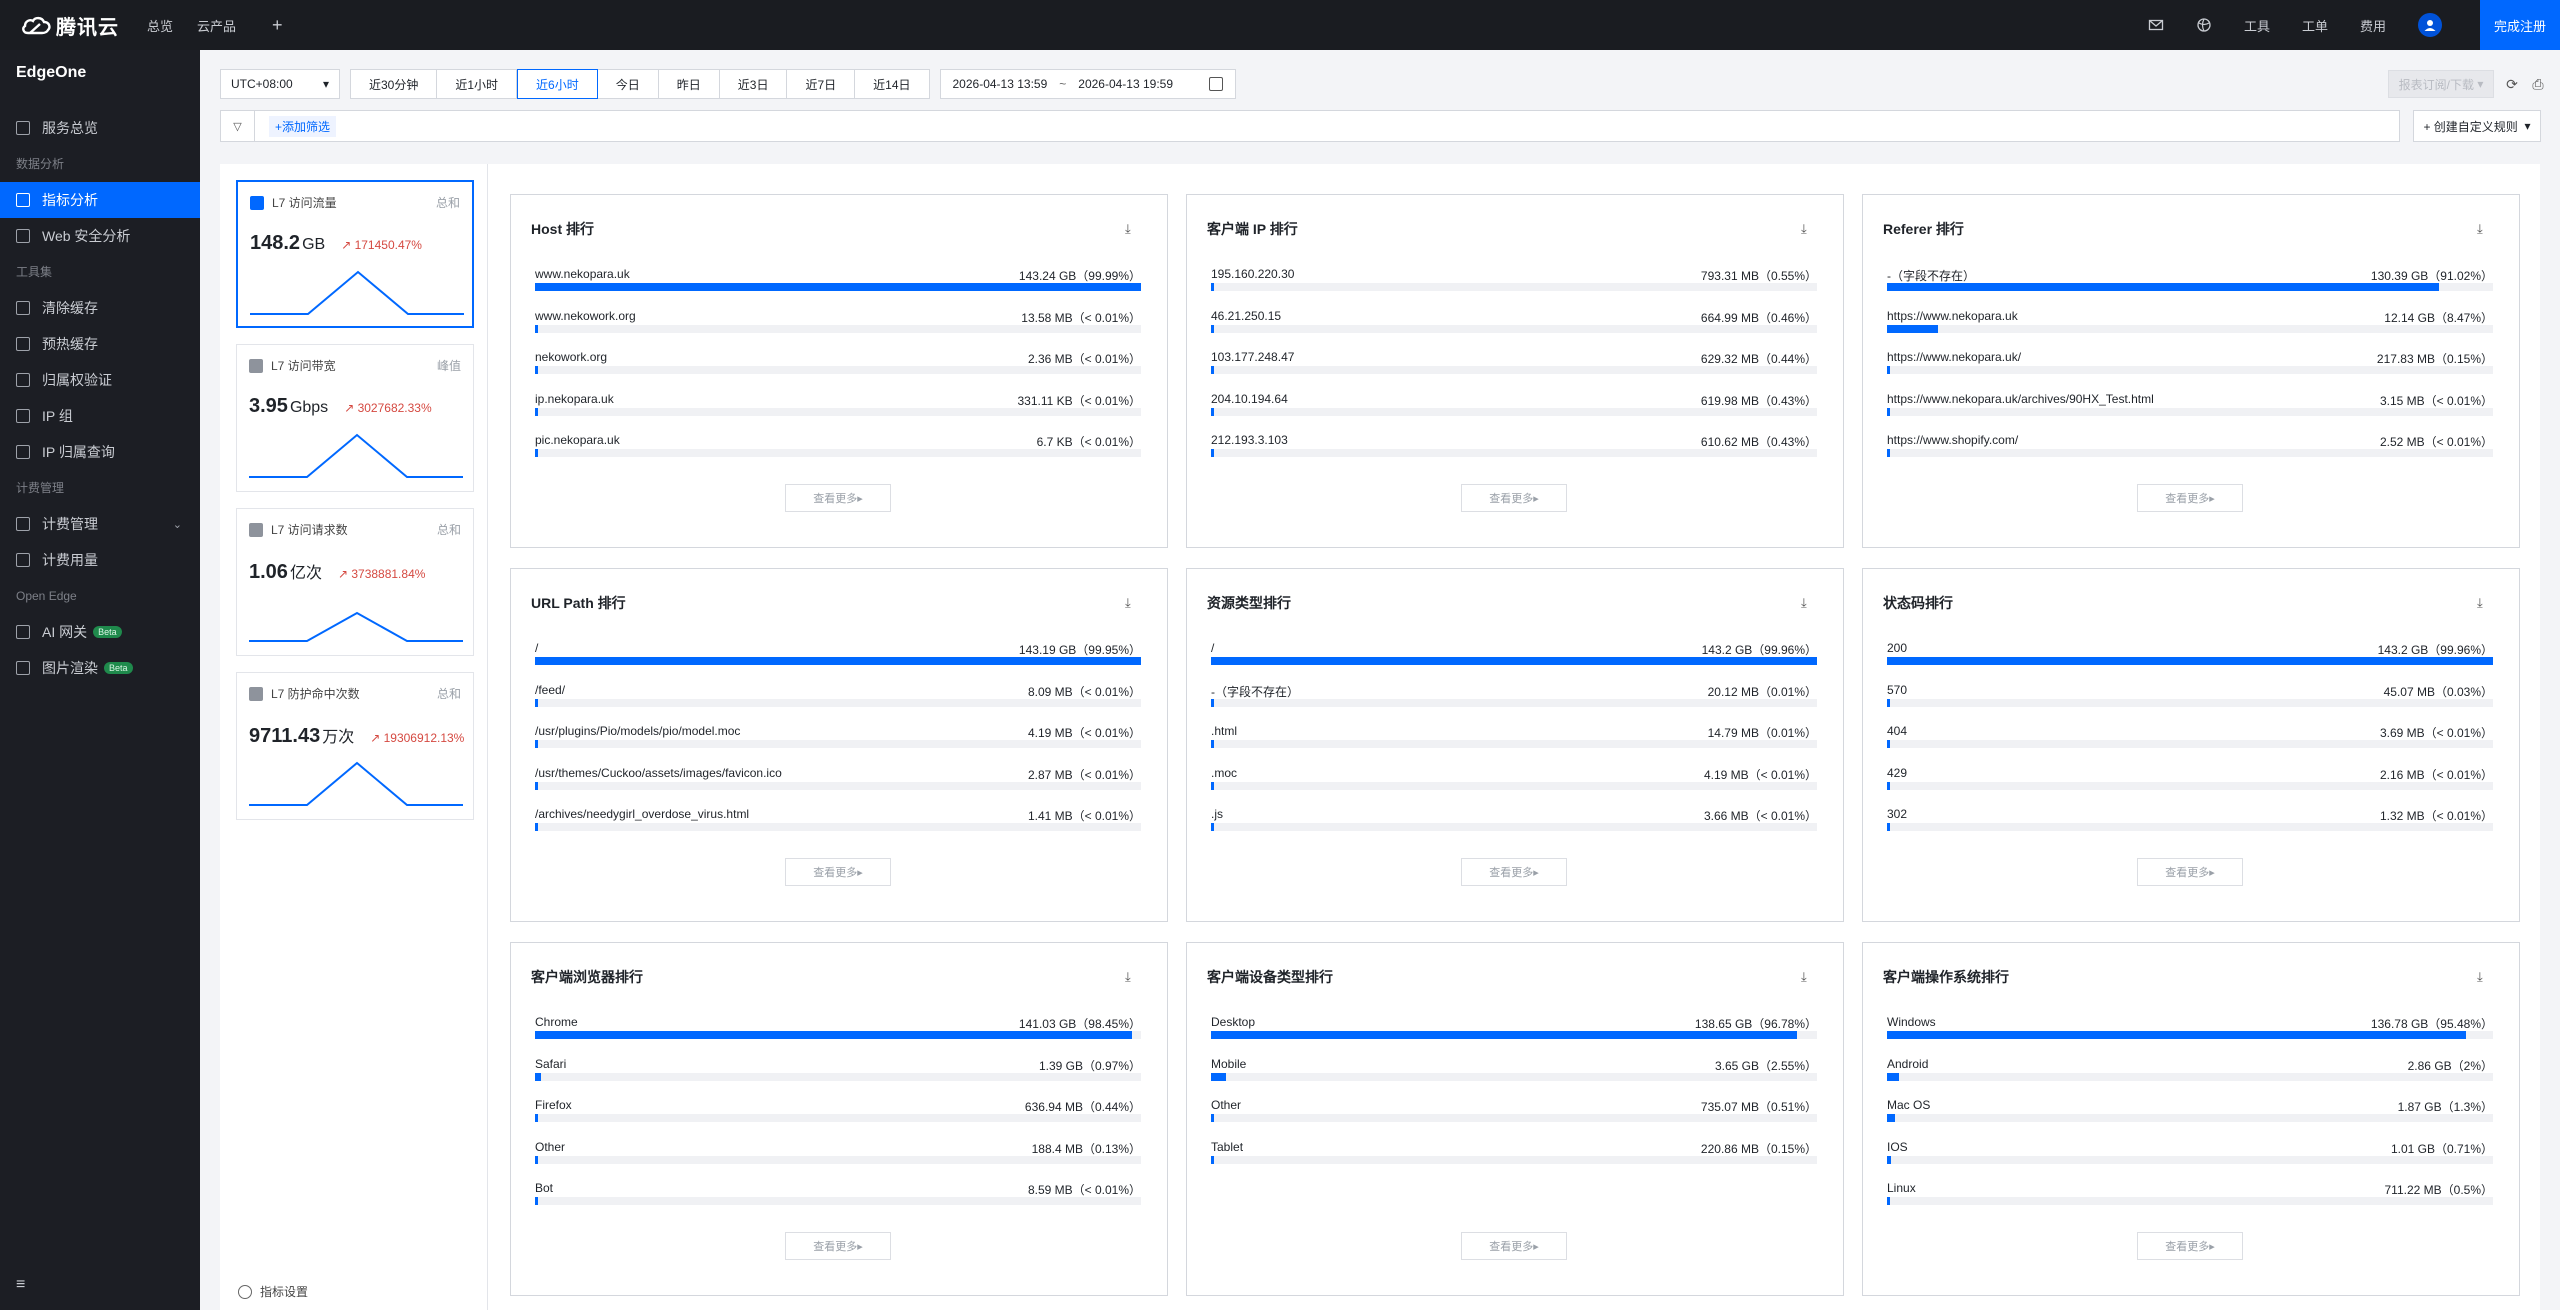  What do you see at coordinates (417, 738) in the screenshot?
I see `metric-change: ↗ 19306912.13%` at bounding box center [417, 738].